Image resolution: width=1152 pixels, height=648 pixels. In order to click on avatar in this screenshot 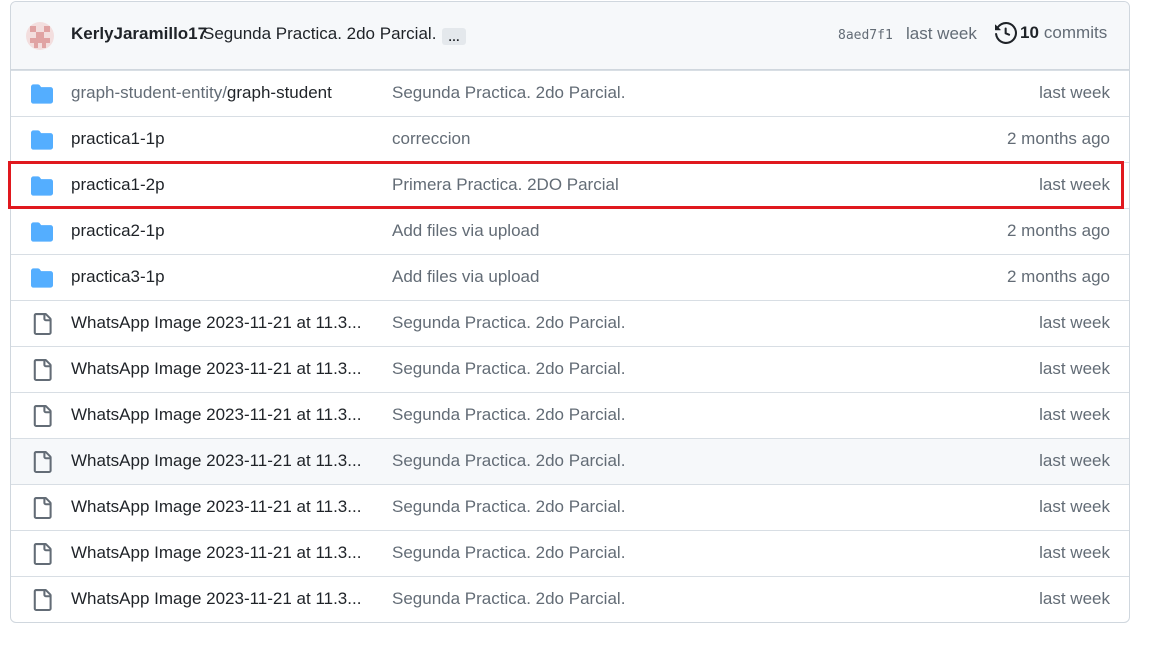, I will do `click(40, 36)`.